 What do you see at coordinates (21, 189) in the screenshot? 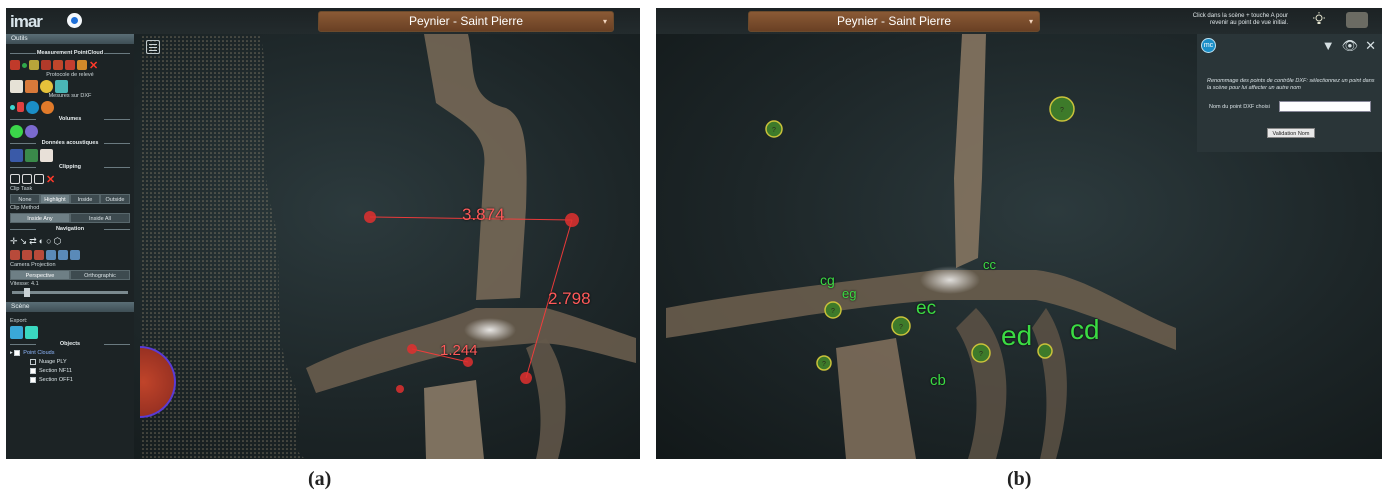
I see `clip-task-label: Clip Task` at bounding box center [21, 189].